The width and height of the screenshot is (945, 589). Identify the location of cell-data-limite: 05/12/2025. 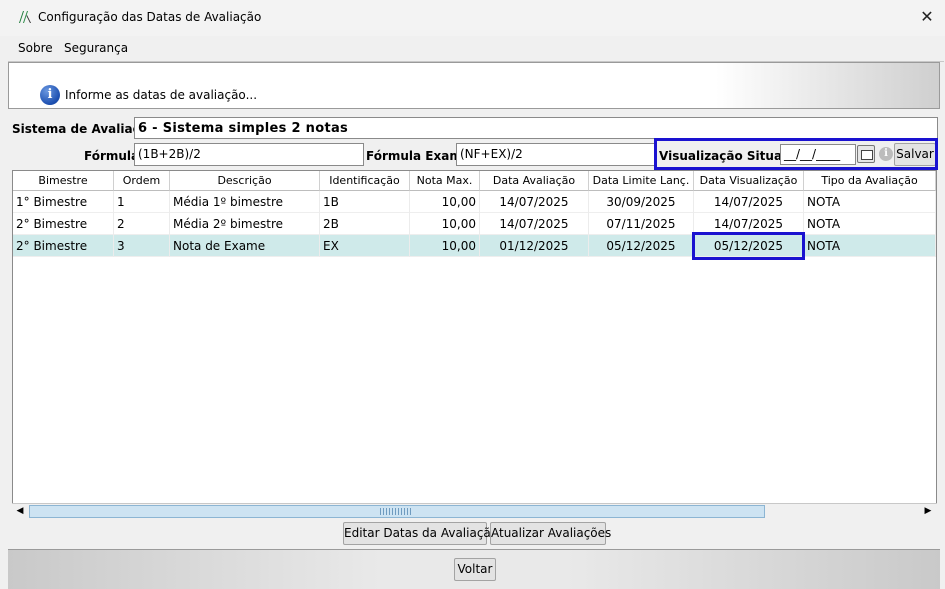
(641, 246).